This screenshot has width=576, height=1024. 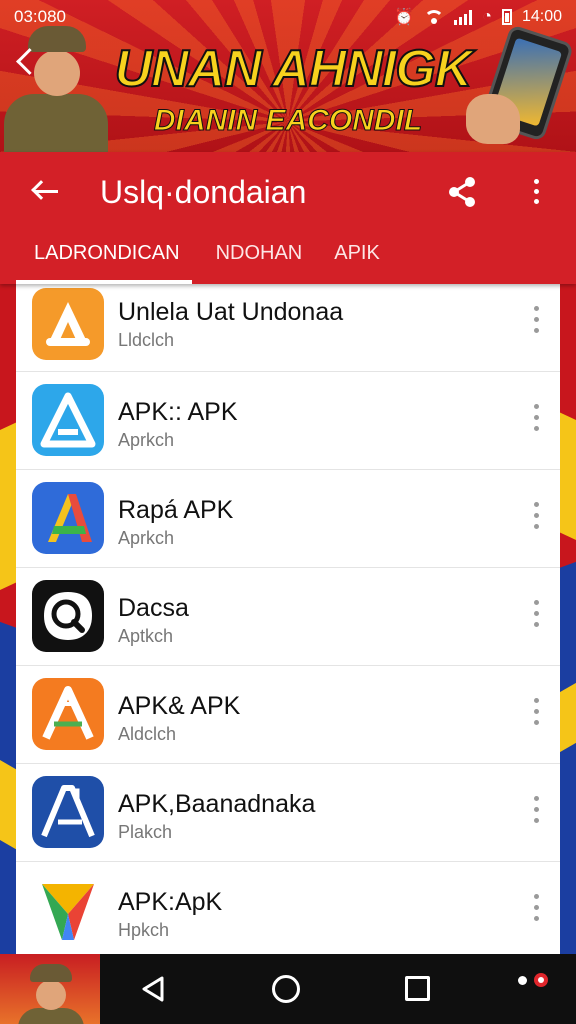 What do you see at coordinates (536, 192) in the screenshot?
I see `more-options-icon` at bounding box center [536, 192].